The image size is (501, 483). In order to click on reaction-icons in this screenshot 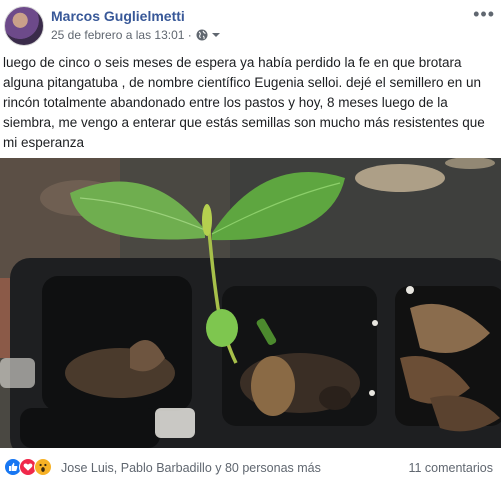, I will do `click(28, 467)`.